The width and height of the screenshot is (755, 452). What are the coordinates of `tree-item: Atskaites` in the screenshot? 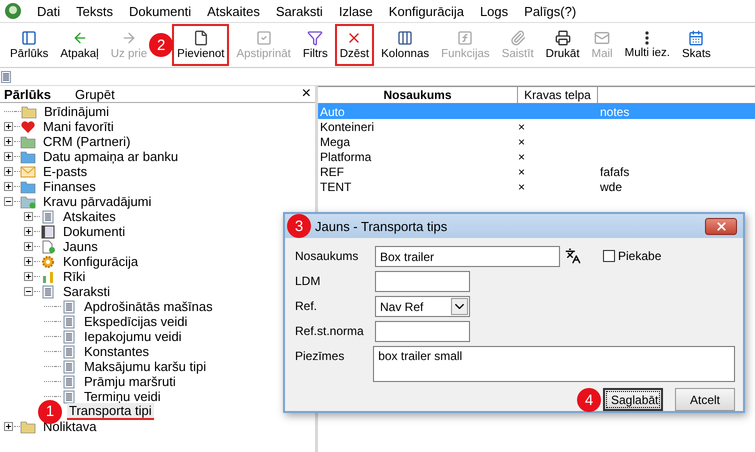 It's located at (89, 216).